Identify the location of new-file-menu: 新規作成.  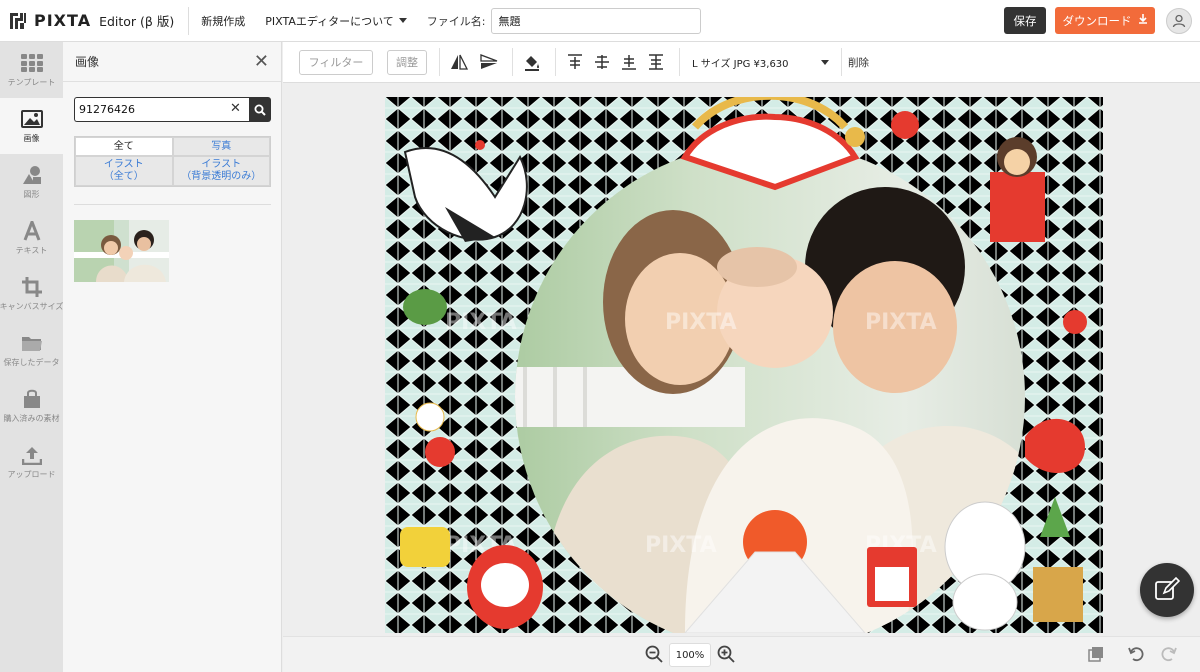
(223, 21).